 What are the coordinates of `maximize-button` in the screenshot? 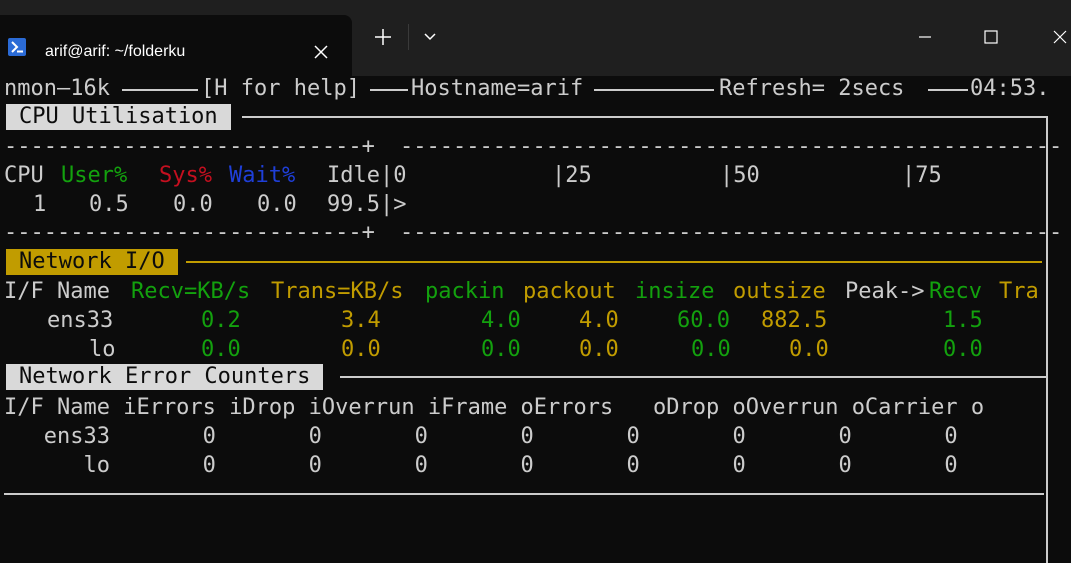 It's located at (991, 37).